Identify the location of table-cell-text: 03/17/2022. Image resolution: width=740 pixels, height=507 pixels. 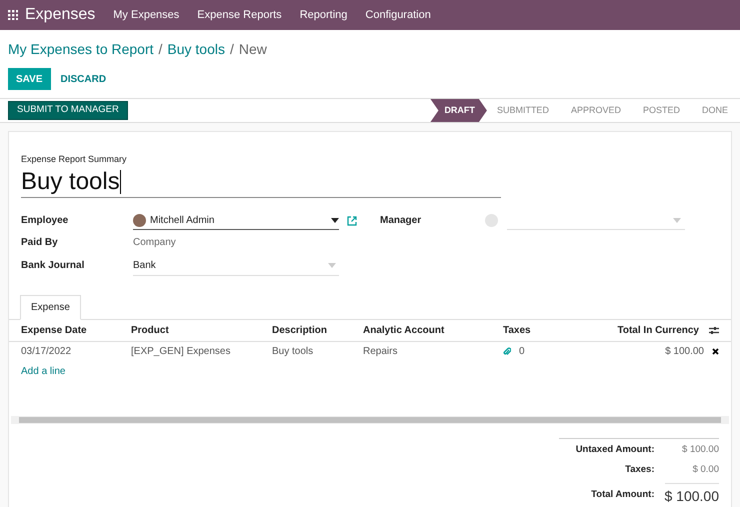
(46, 352).